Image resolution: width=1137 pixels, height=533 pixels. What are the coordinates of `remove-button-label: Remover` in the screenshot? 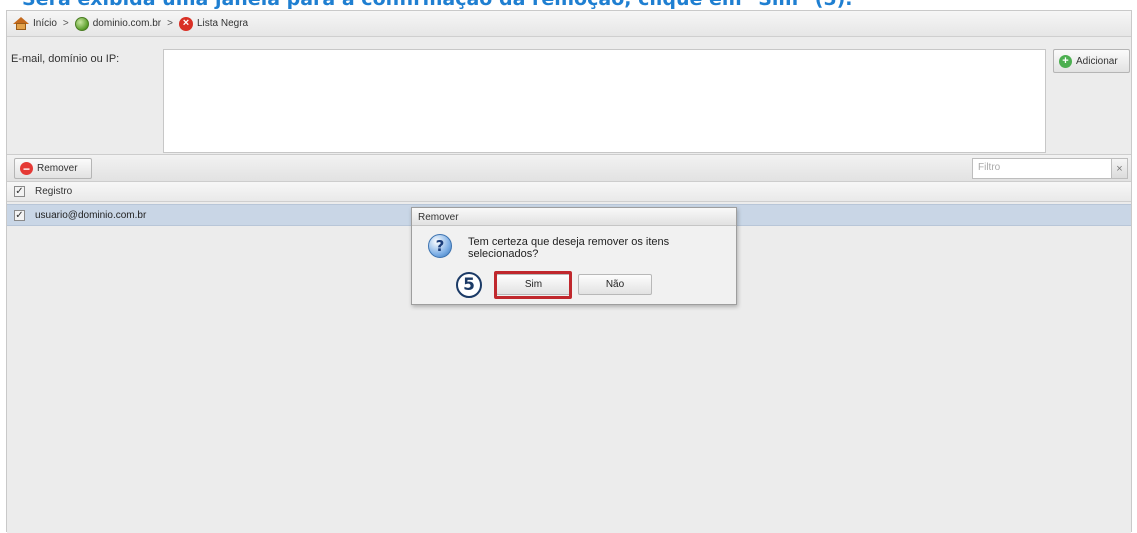 It's located at (57, 168).